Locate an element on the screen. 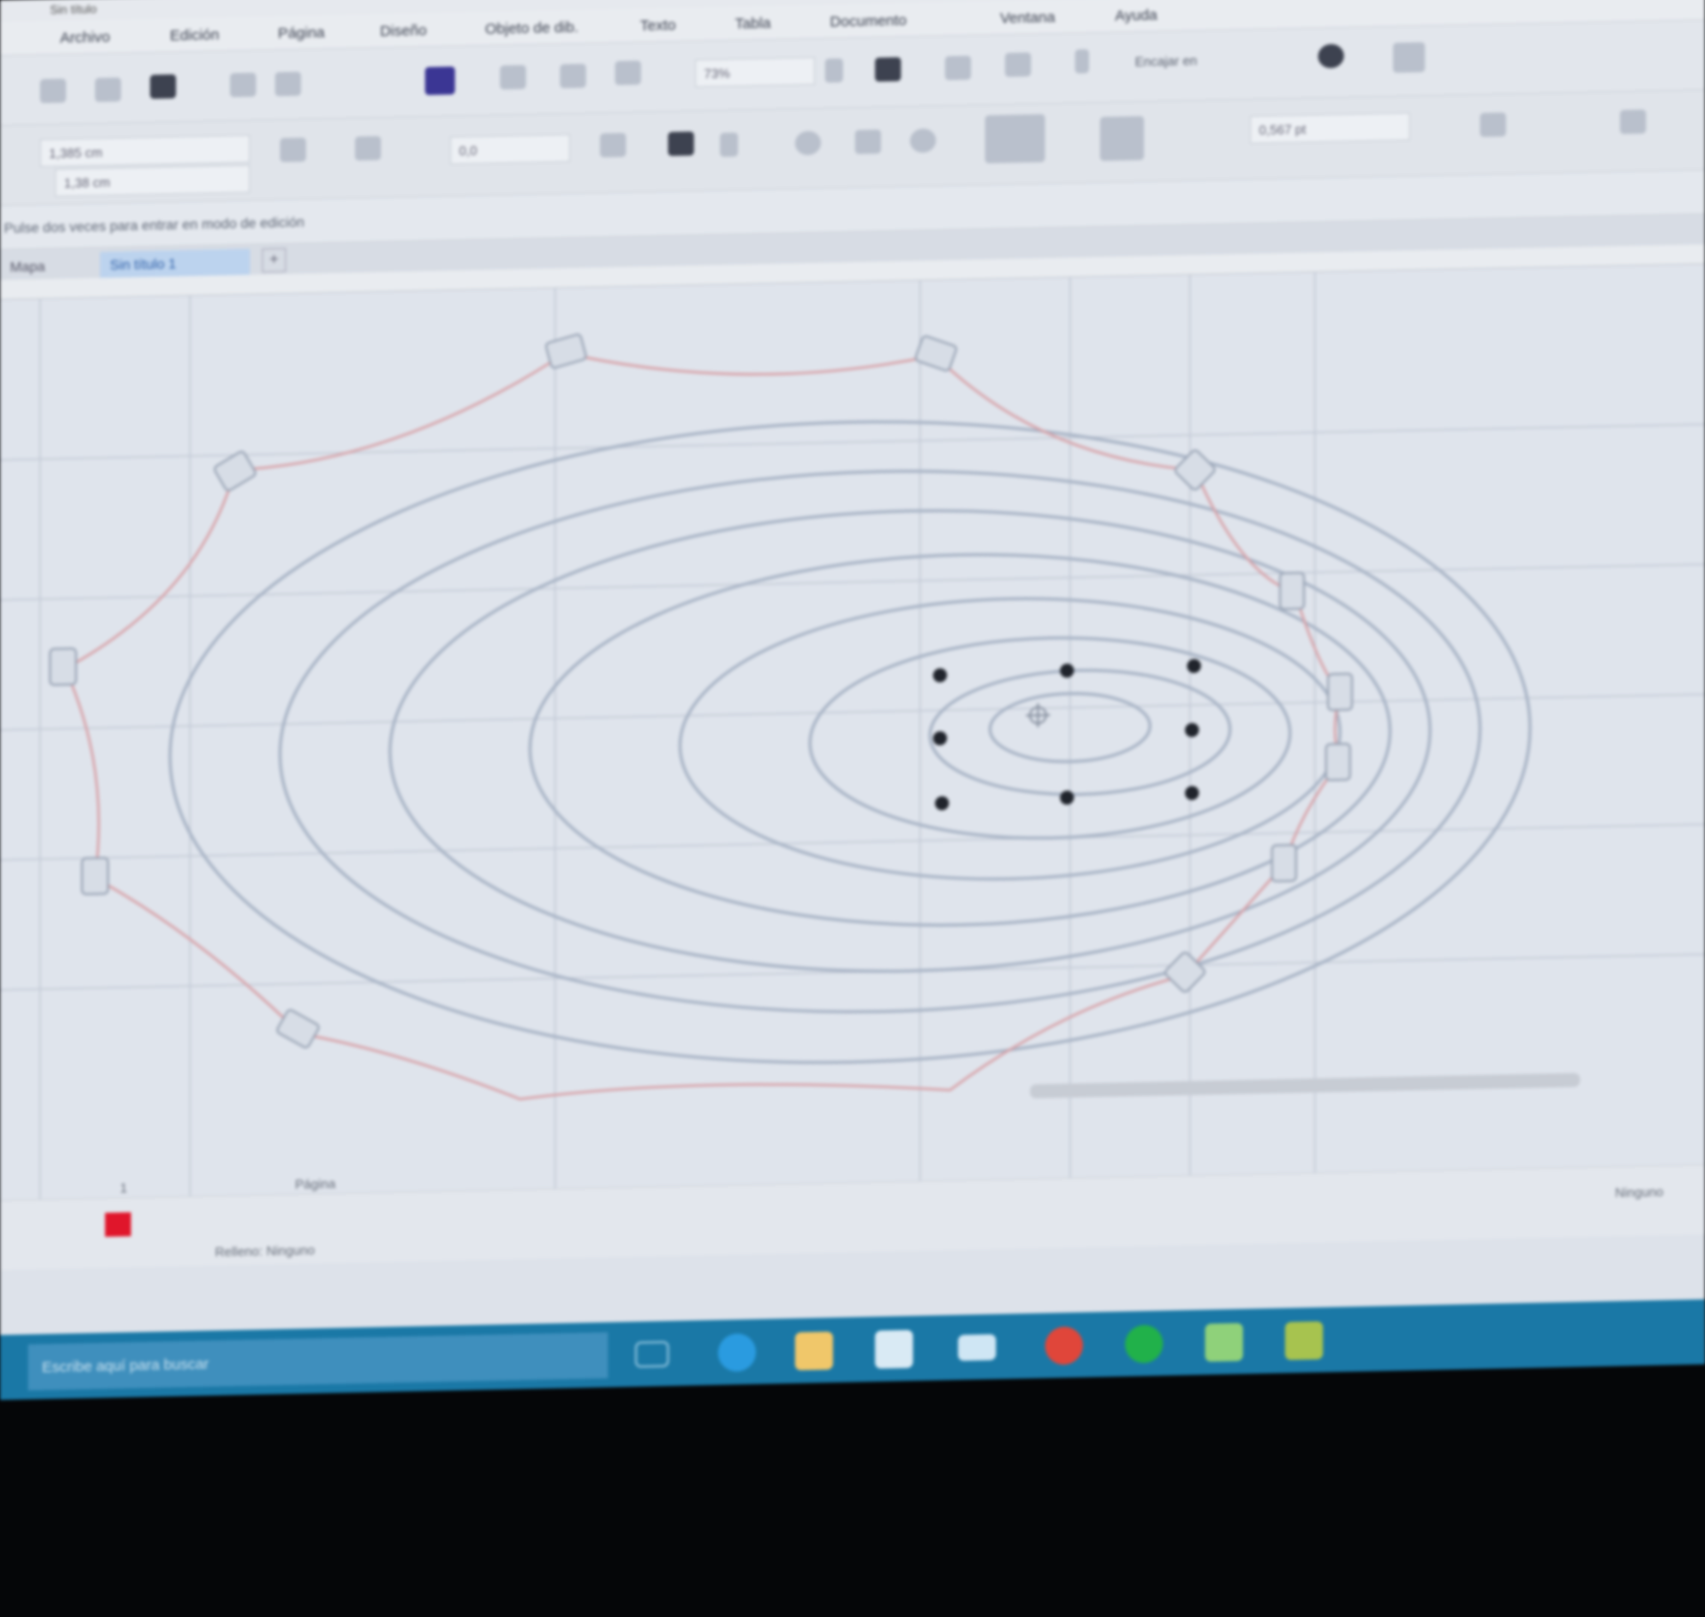  menu-archivo: Archivo is located at coordinates (85, 38).